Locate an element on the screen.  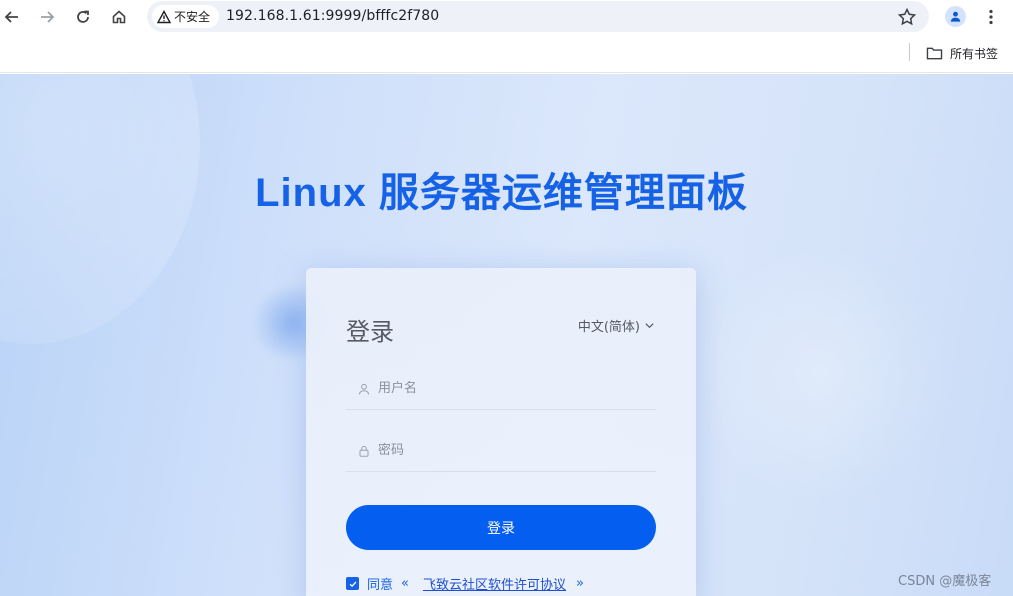
profile-button is located at coordinates (955, 16).